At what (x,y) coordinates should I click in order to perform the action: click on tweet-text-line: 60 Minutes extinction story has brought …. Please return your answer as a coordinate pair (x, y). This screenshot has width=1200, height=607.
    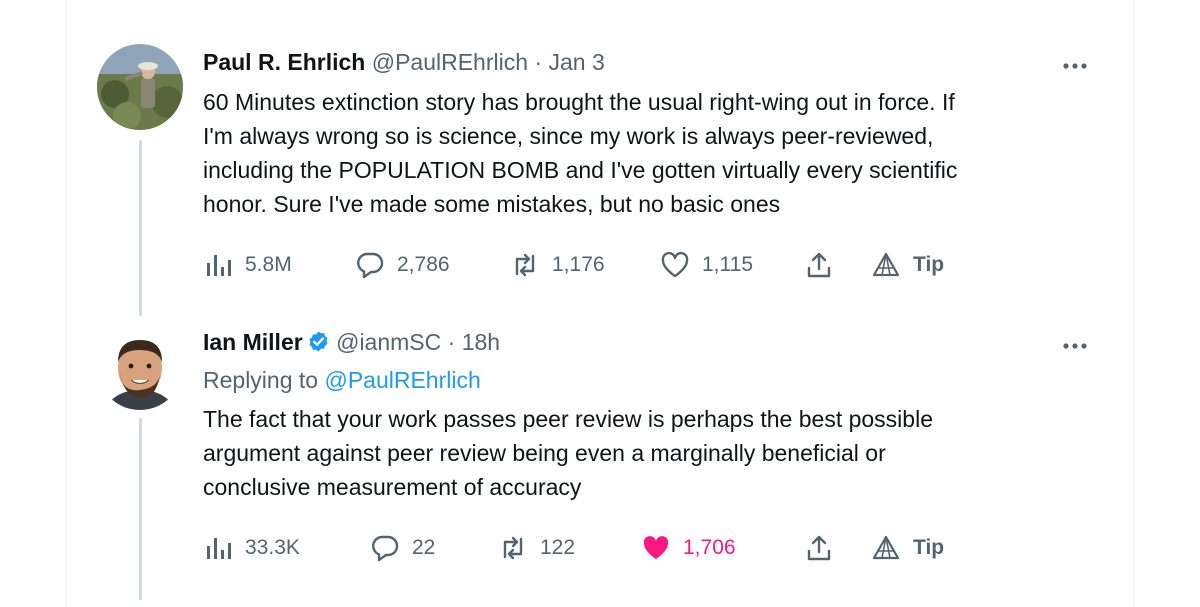
    Looking at the image, I should click on (579, 102).